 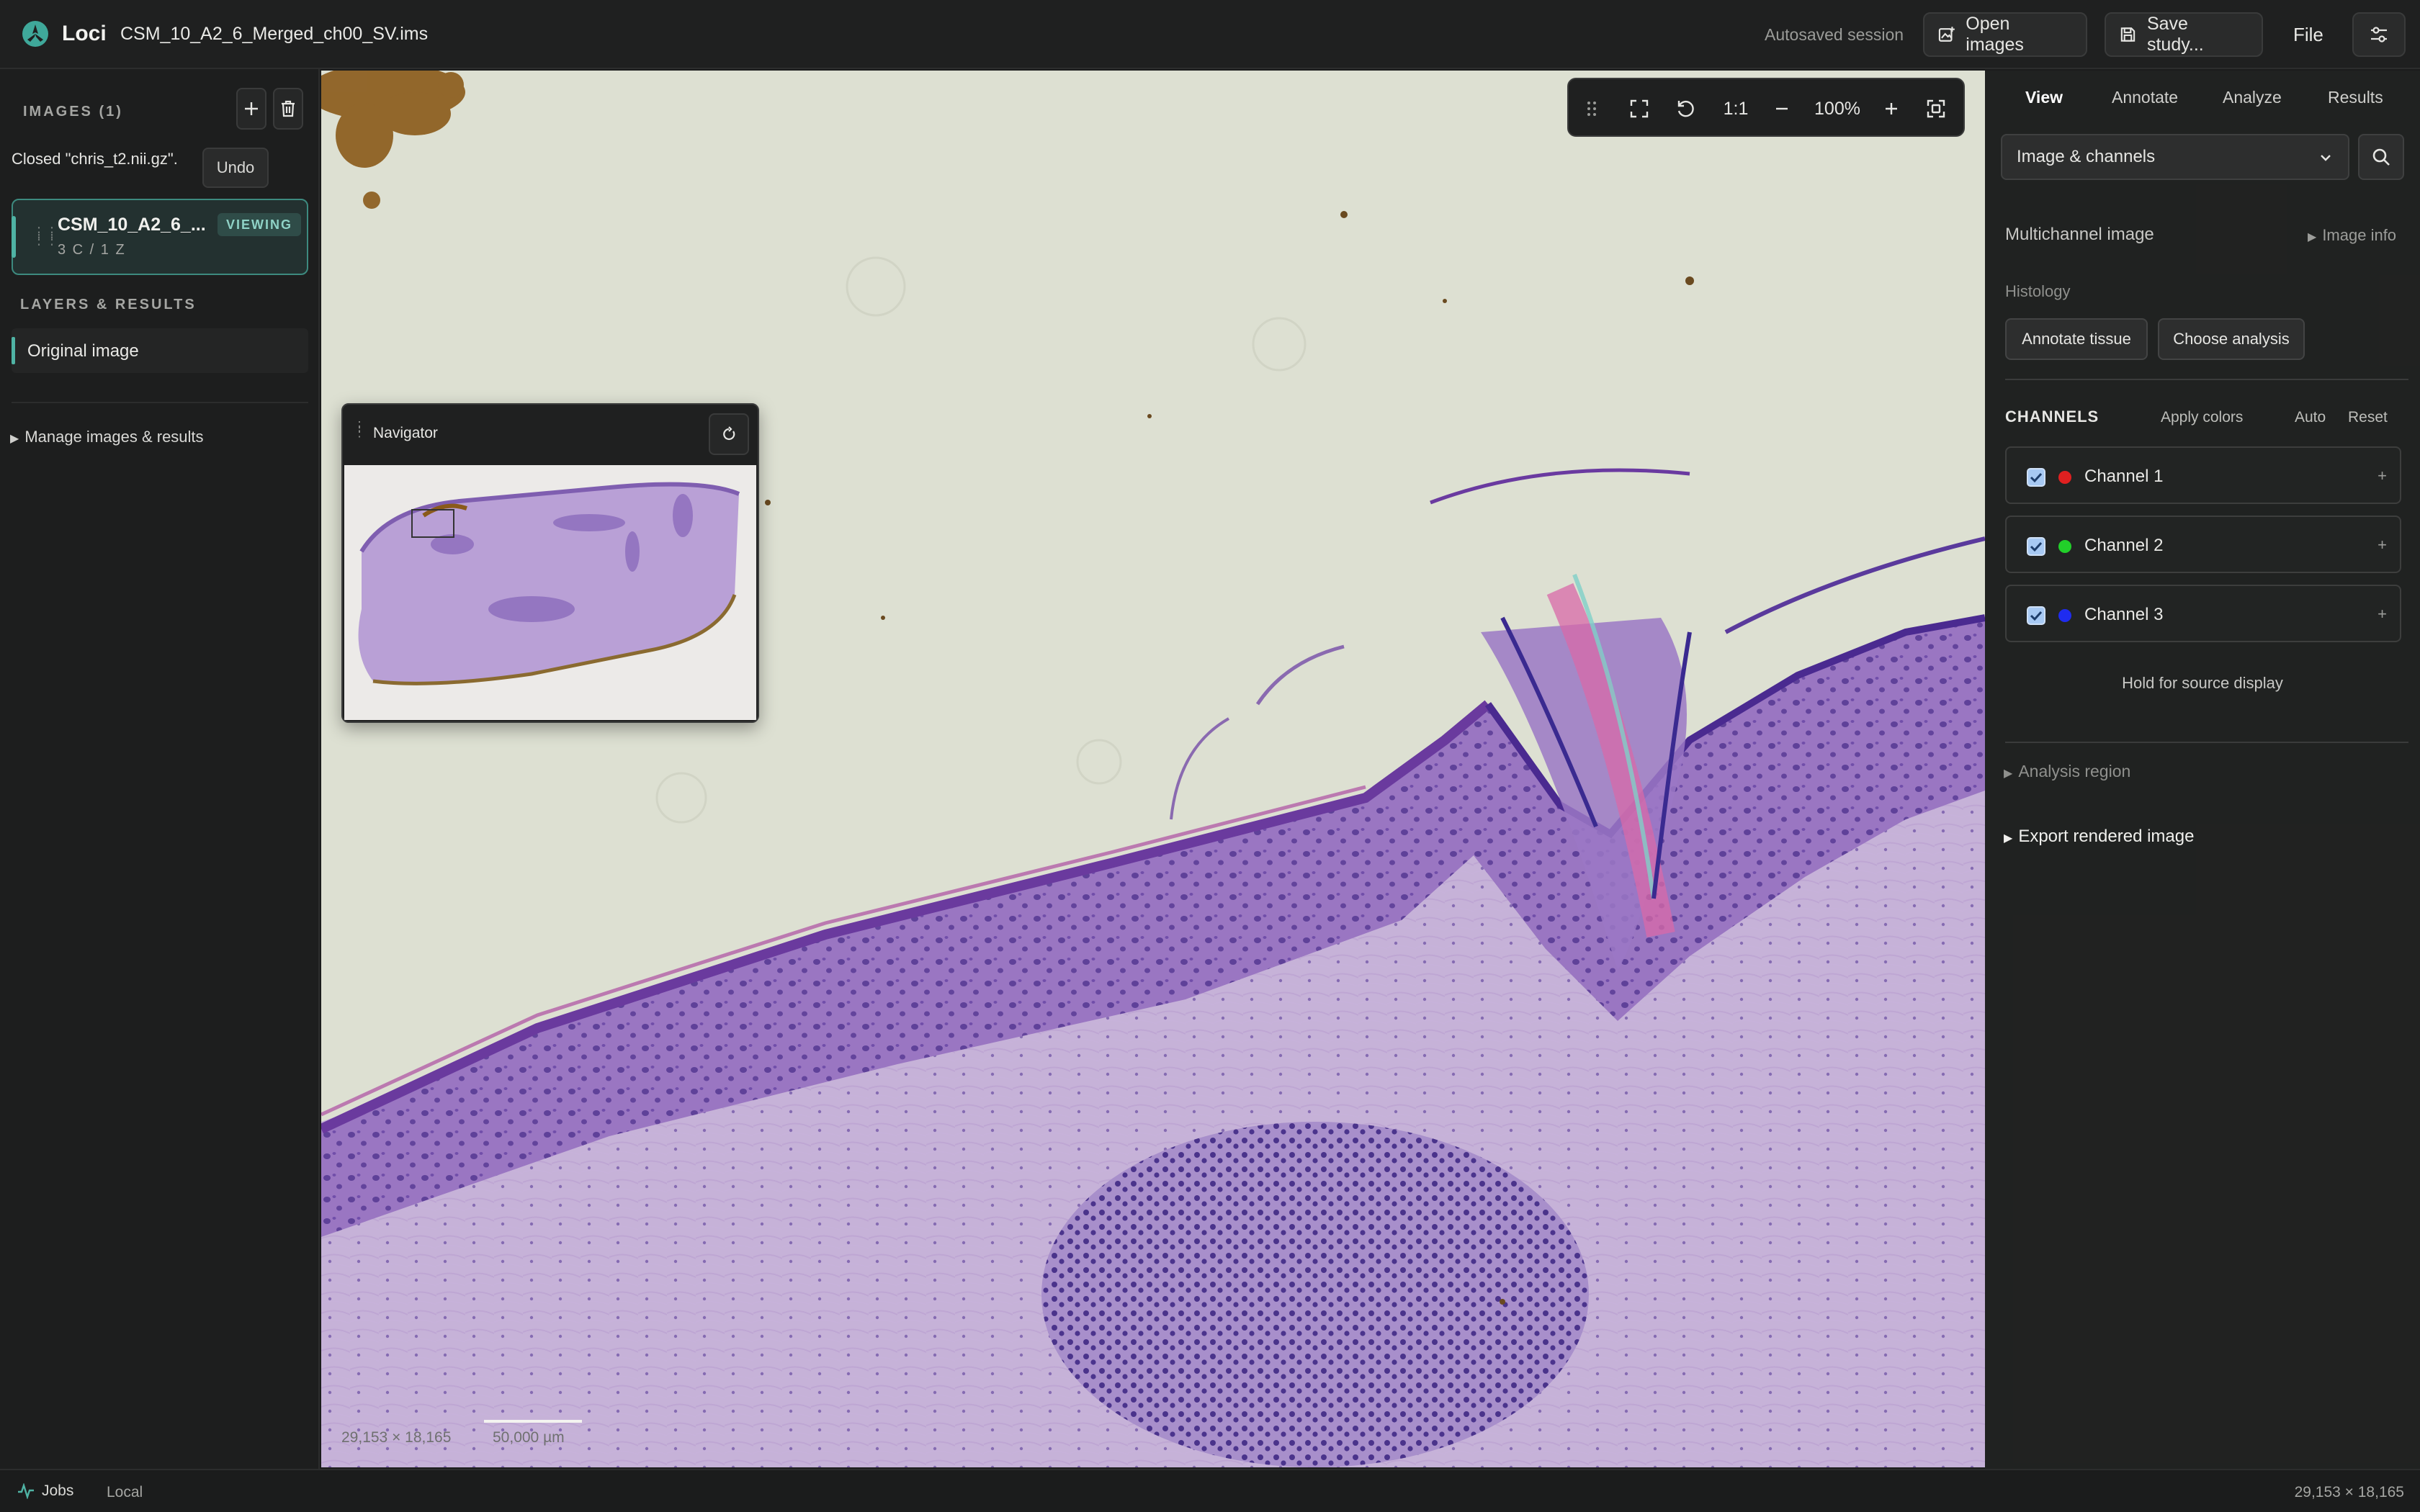 I want to click on plus-icon, so click(x=251, y=108).